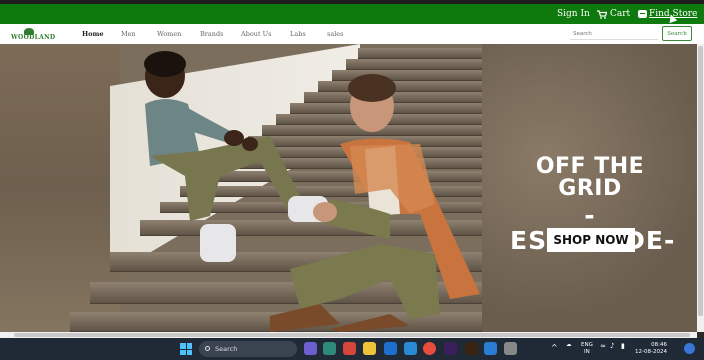  I want to click on search-input, so click(614, 34).